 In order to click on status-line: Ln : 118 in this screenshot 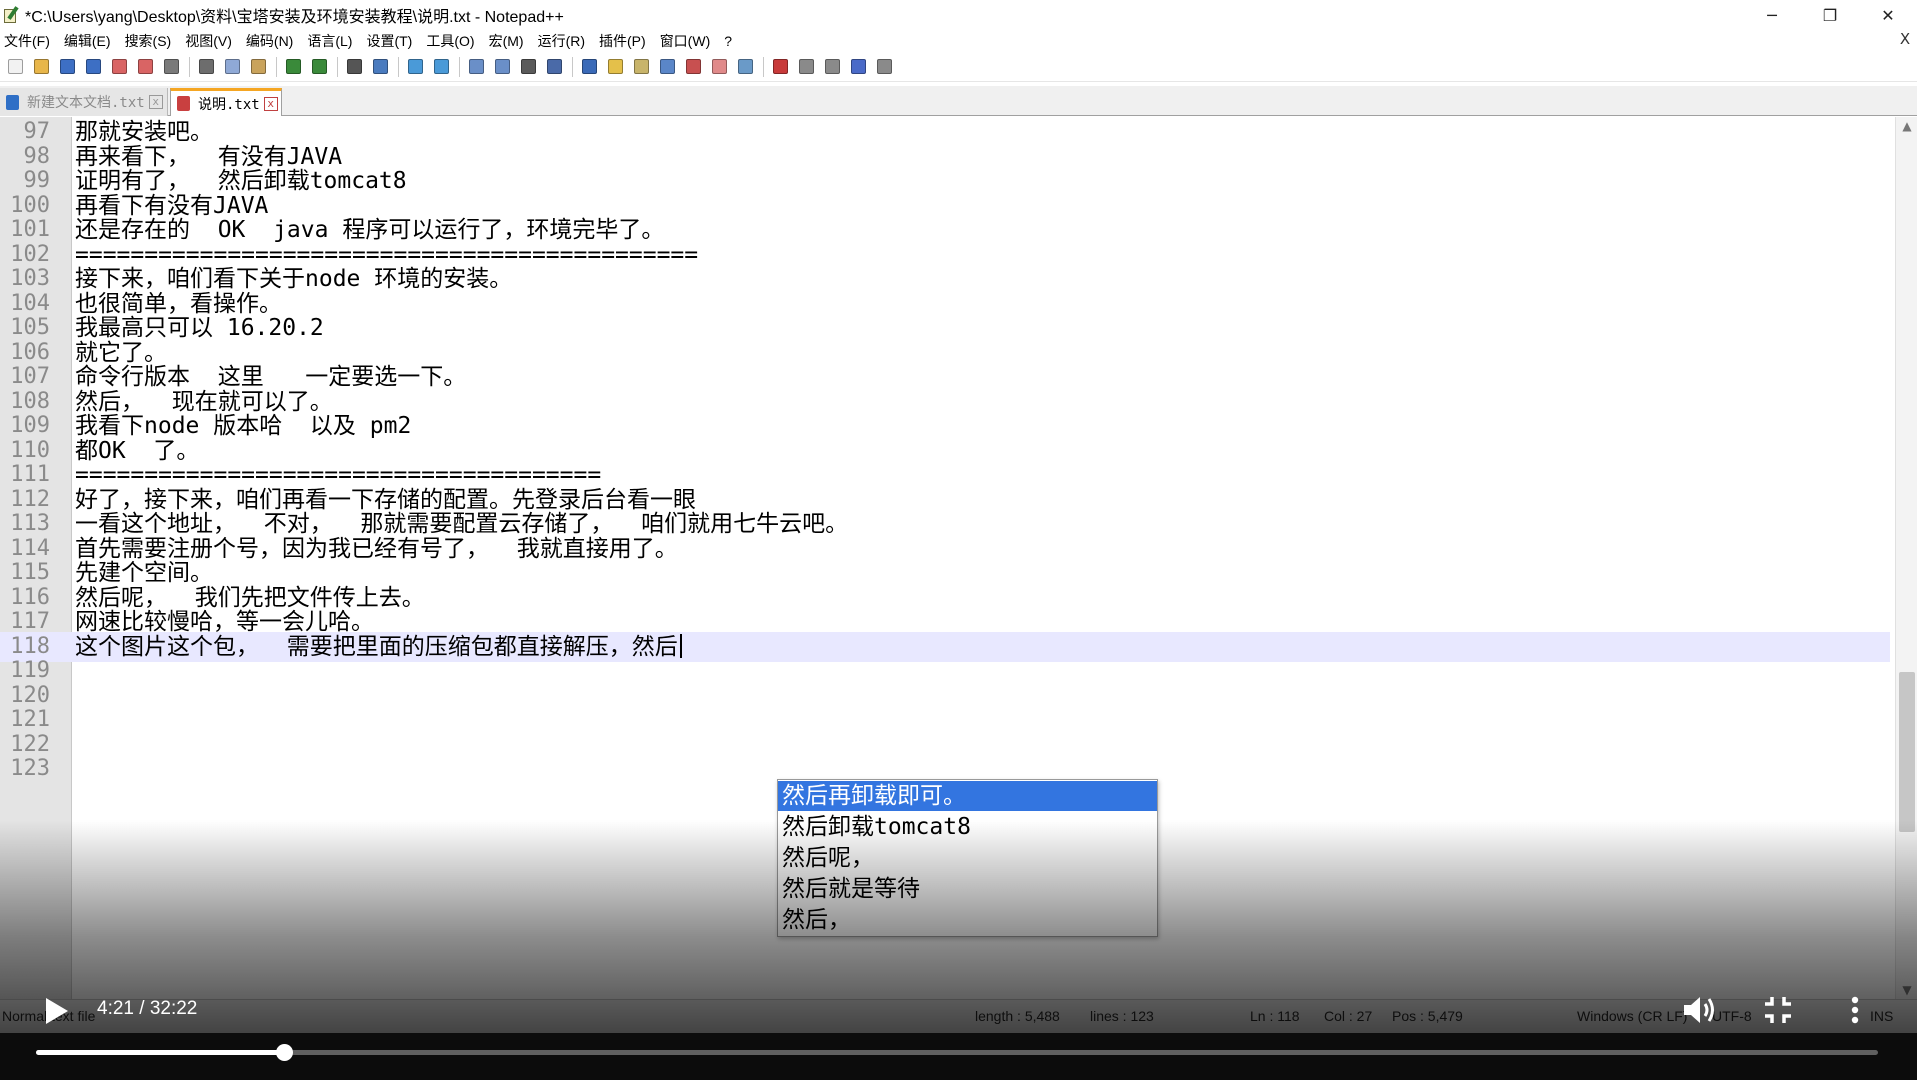, I will do `click(1275, 1016)`.